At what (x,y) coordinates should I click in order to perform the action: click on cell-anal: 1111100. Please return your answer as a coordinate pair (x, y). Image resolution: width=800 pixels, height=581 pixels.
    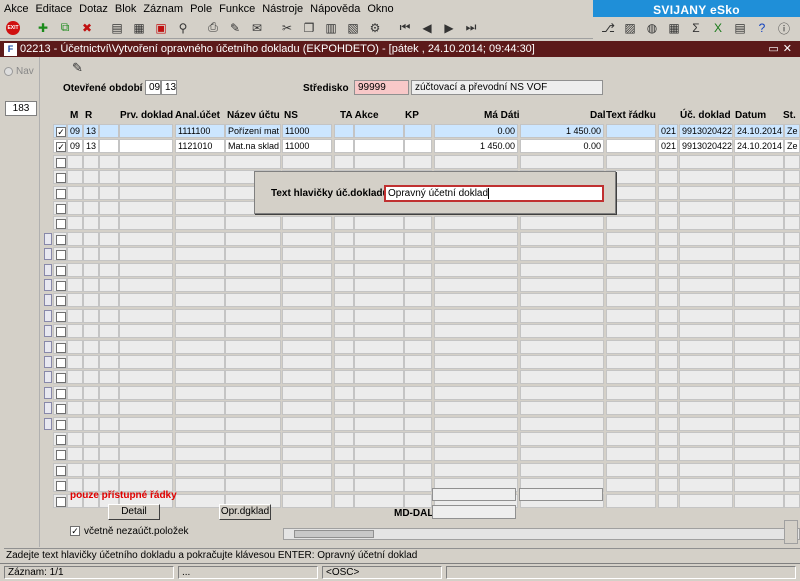
    Looking at the image, I should click on (200, 131).